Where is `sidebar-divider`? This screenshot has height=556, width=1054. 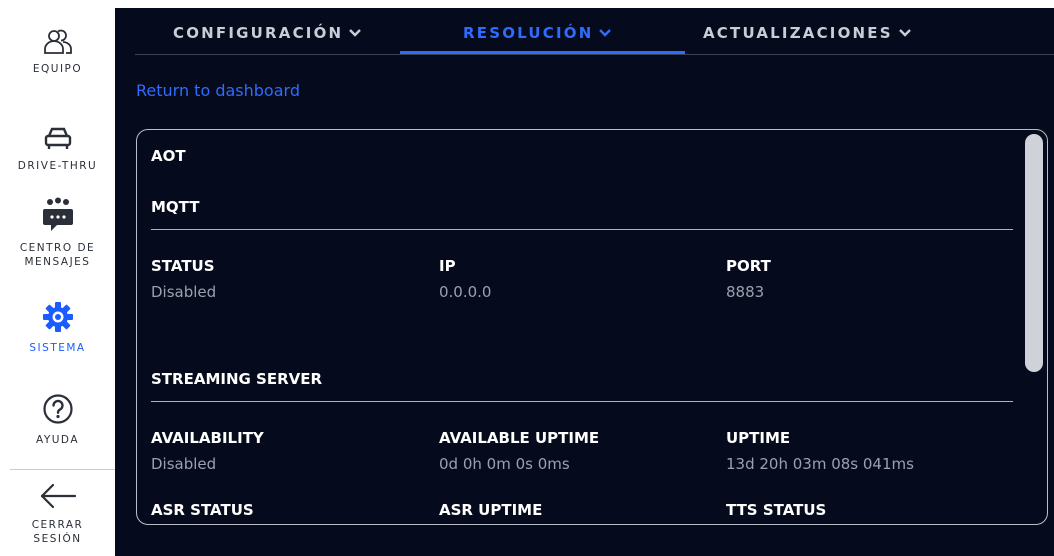
sidebar-divider is located at coordinates (62, 469).